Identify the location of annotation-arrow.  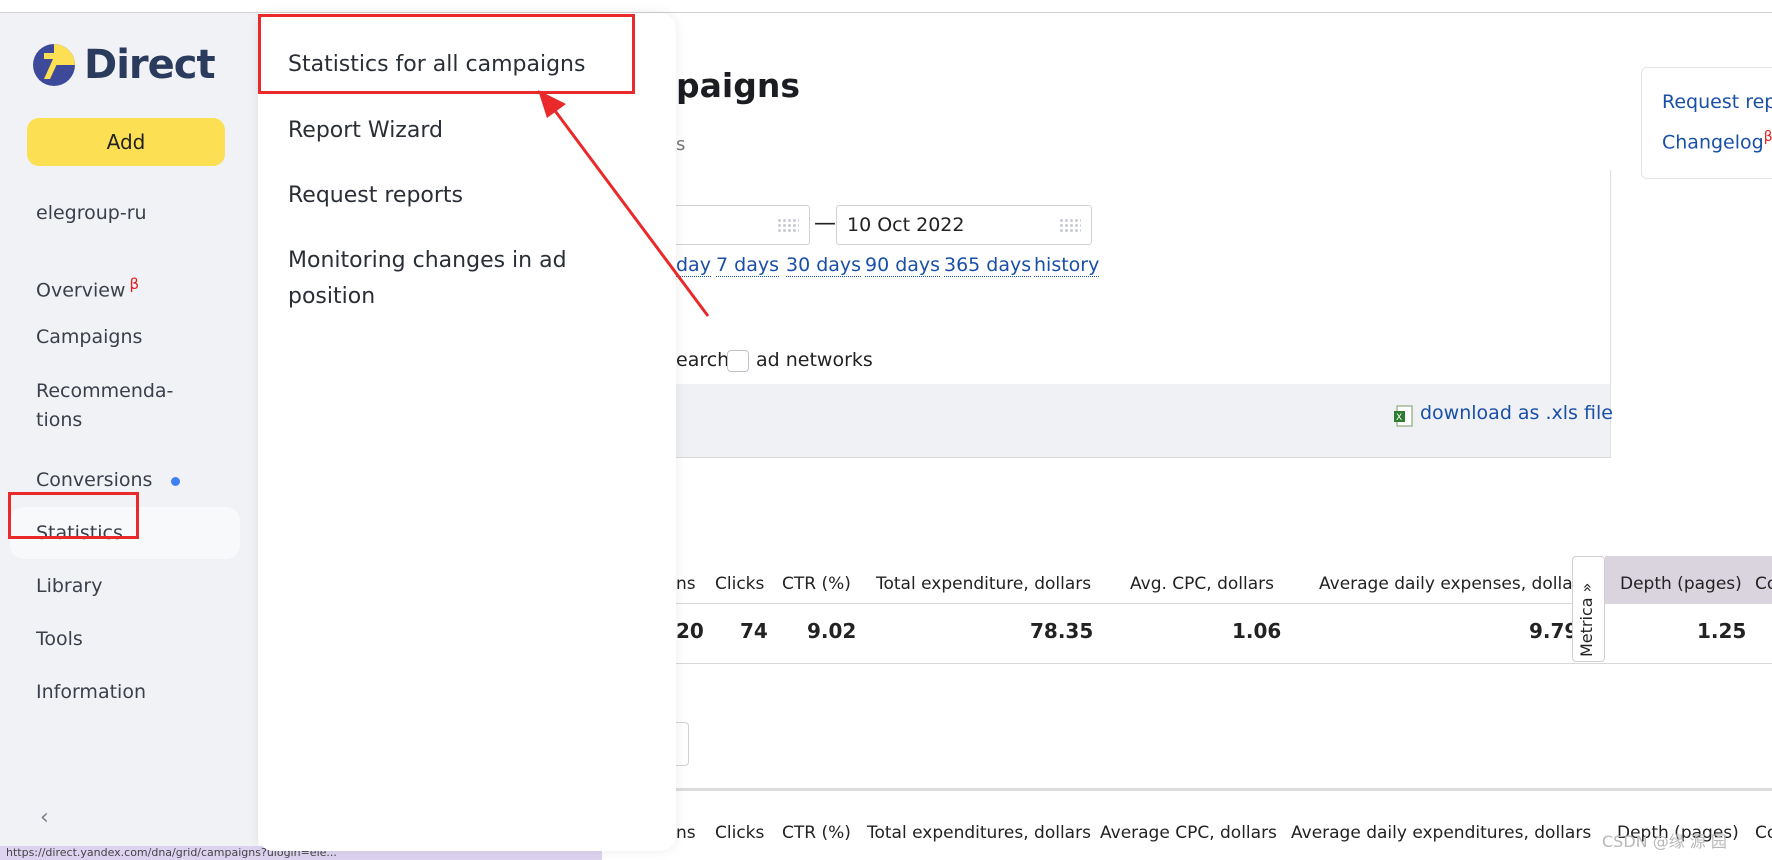
(624, 203).